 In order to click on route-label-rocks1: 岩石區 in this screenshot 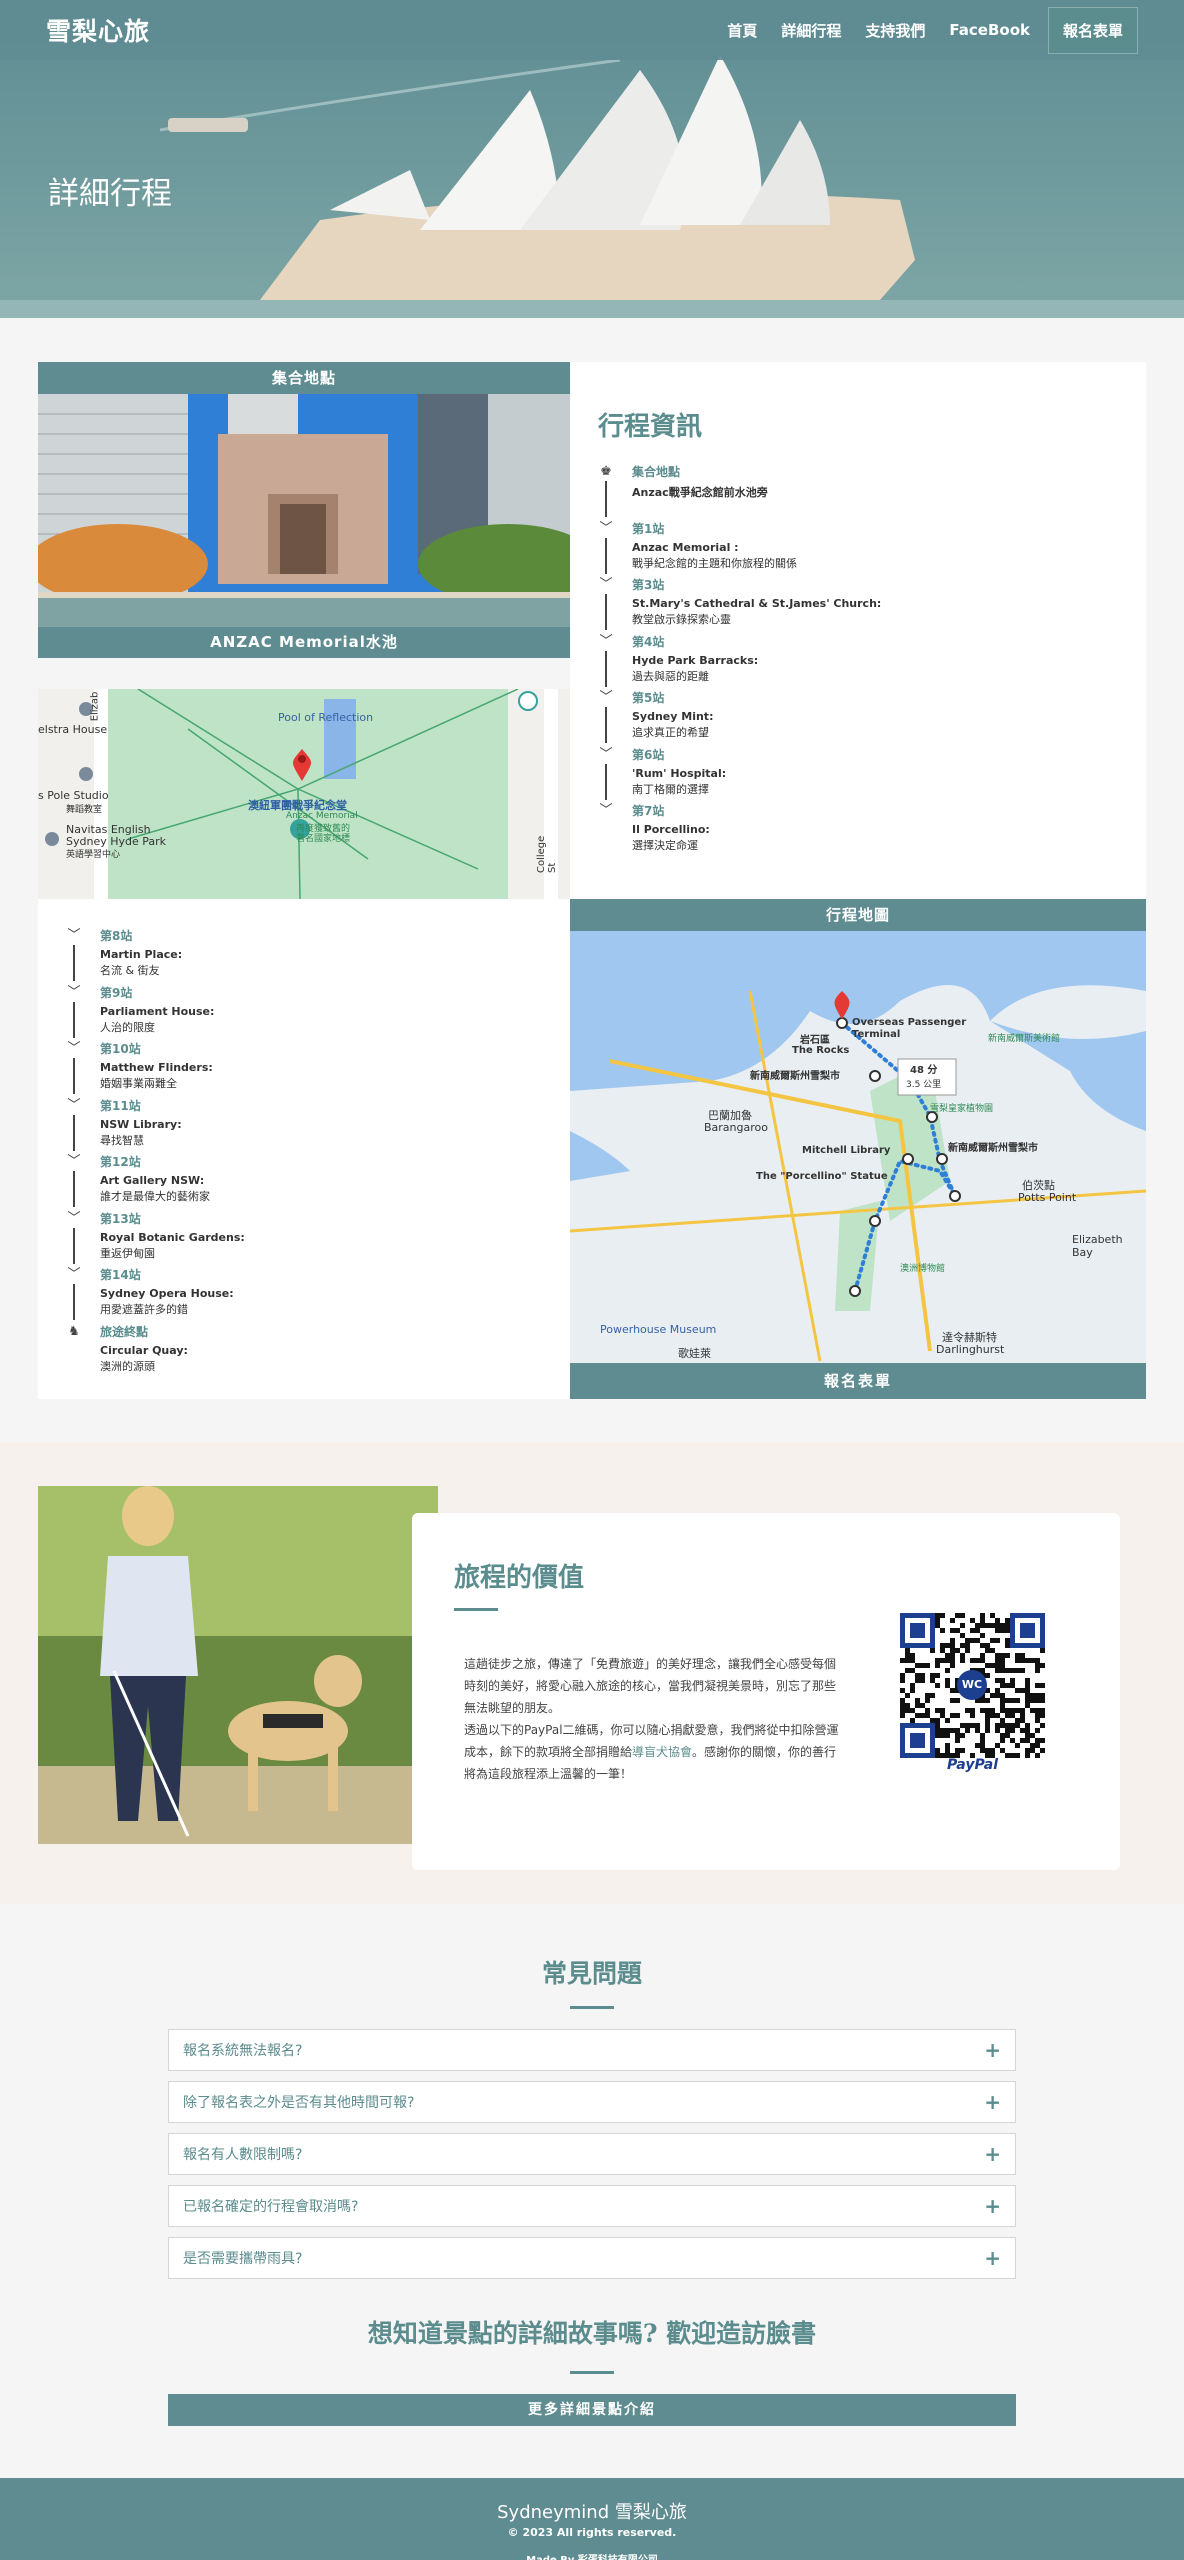, I will do `click(815, 1040)`.